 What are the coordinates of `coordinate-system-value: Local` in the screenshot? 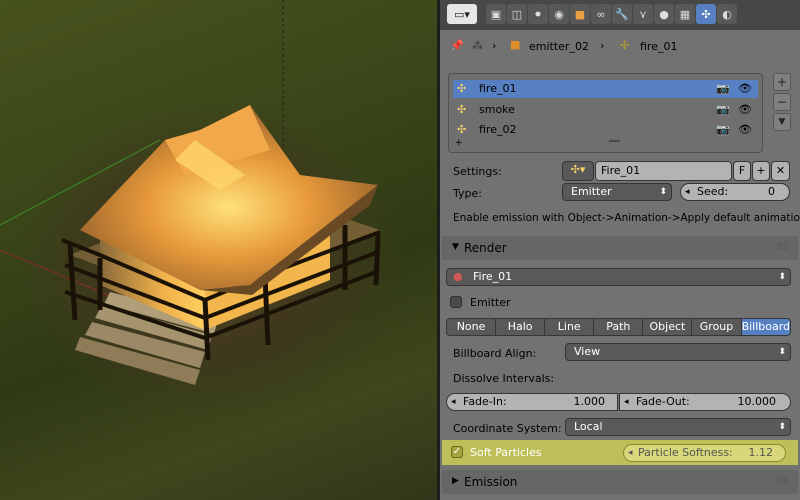 It's located at (588, 426).